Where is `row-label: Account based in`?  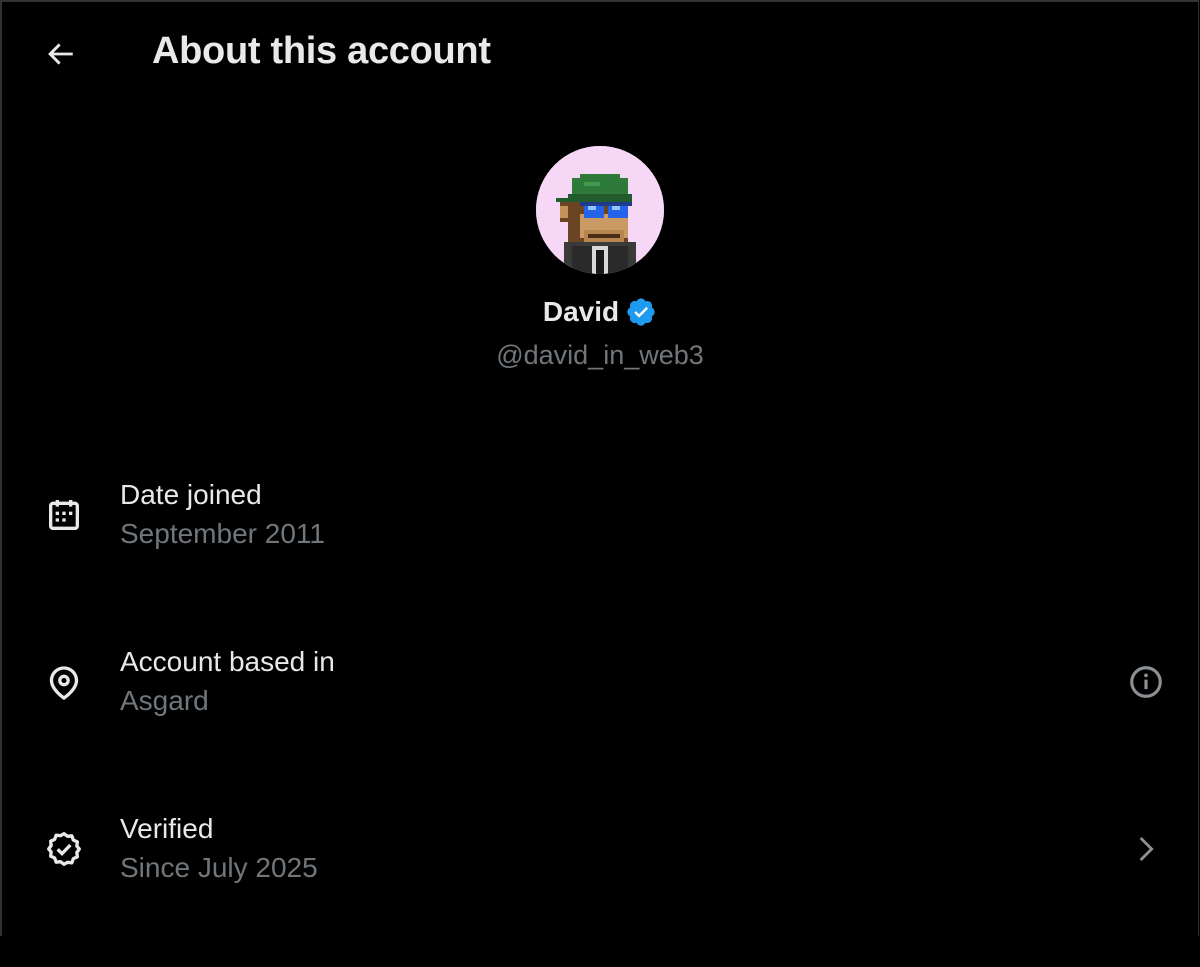
row-label: Account based in is located at coordinates (227, 661).